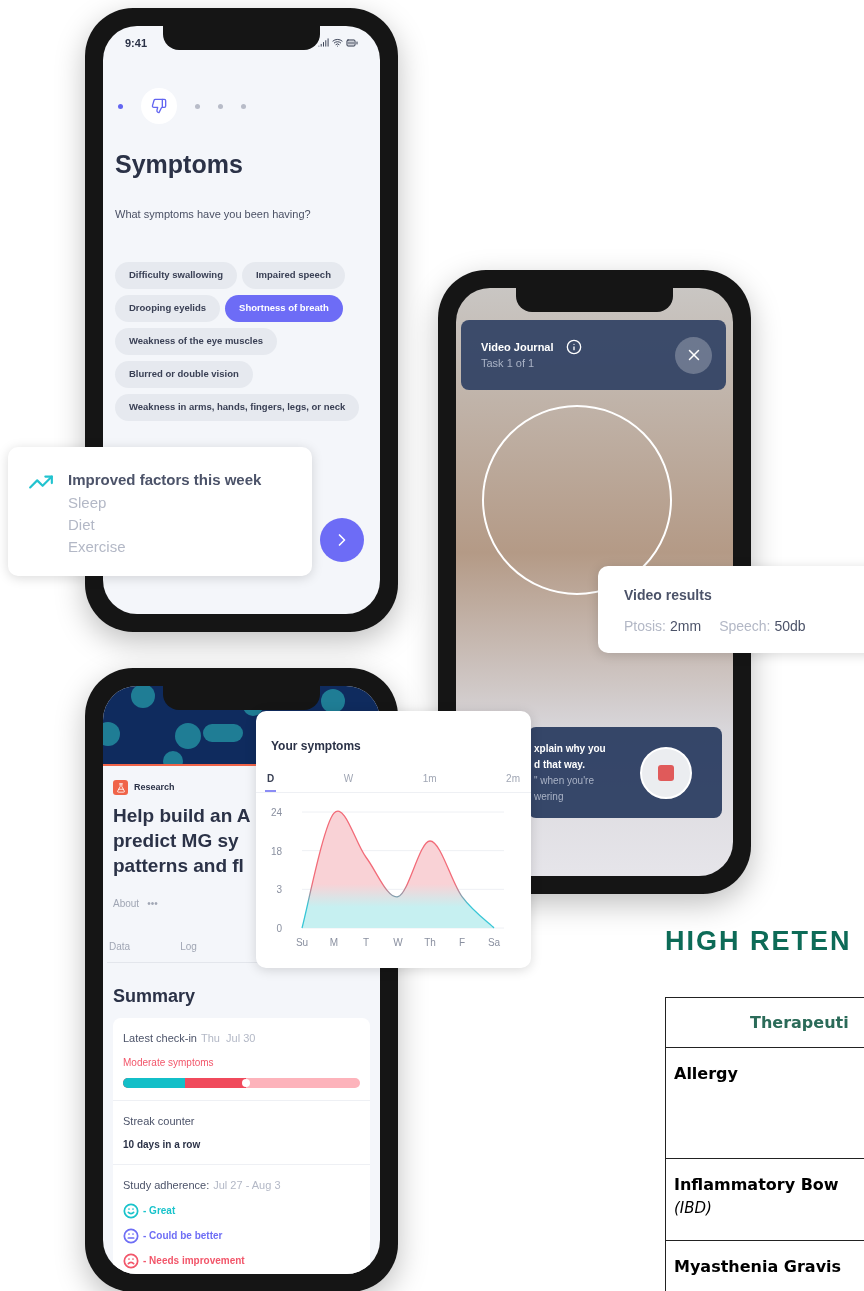  I want to click on factor-item: Diet, so click(82, 524).